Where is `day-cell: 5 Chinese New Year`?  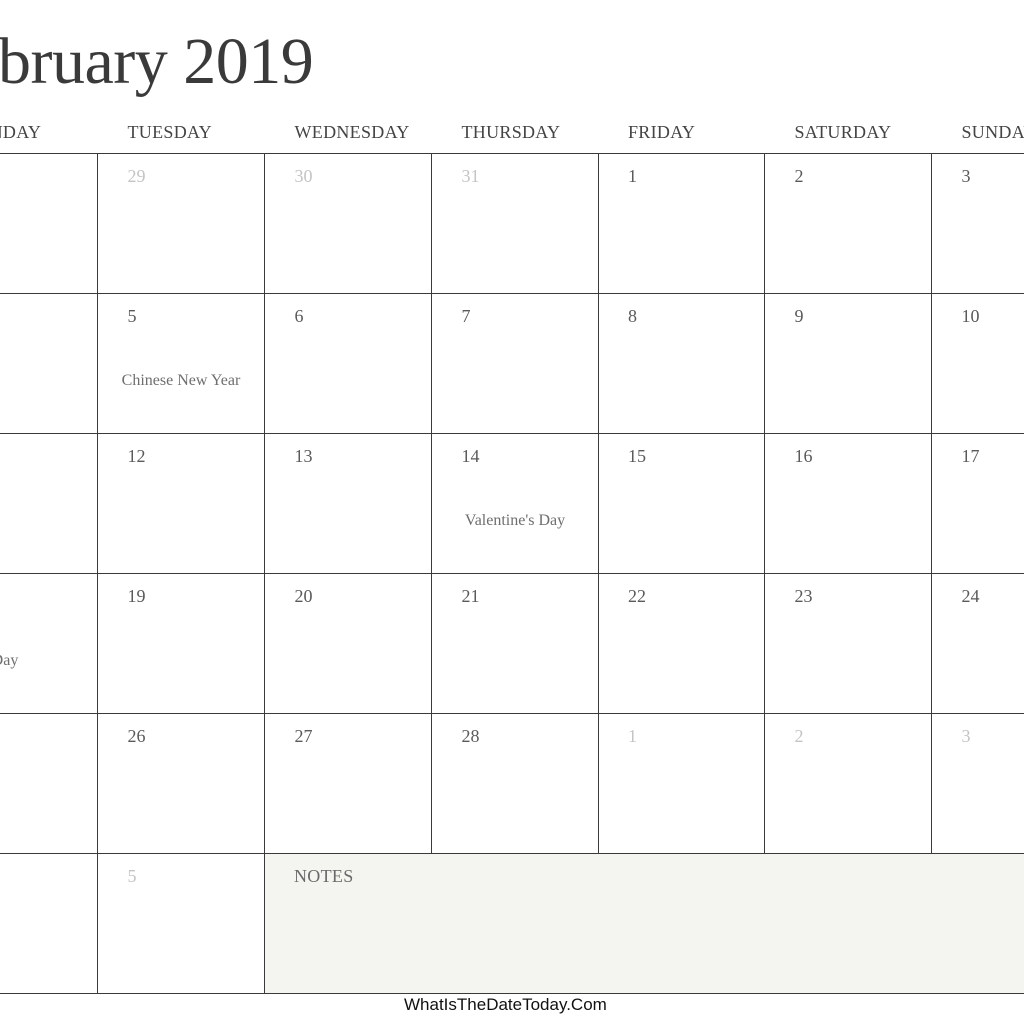
day-cell: 5 Chinese New Year is located at coordinates (181, 364).